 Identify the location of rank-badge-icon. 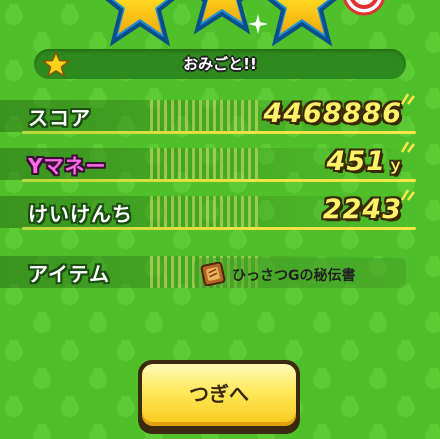
(364, 8).